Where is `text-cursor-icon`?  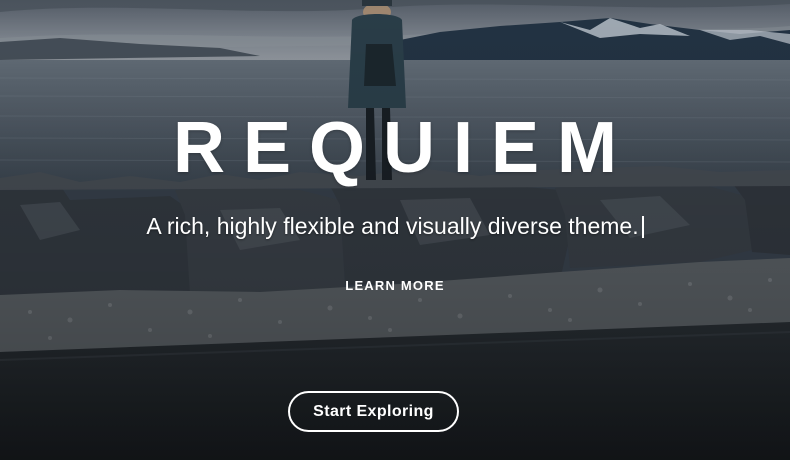
text-cursor-icon is located at coordinates (642, 227).